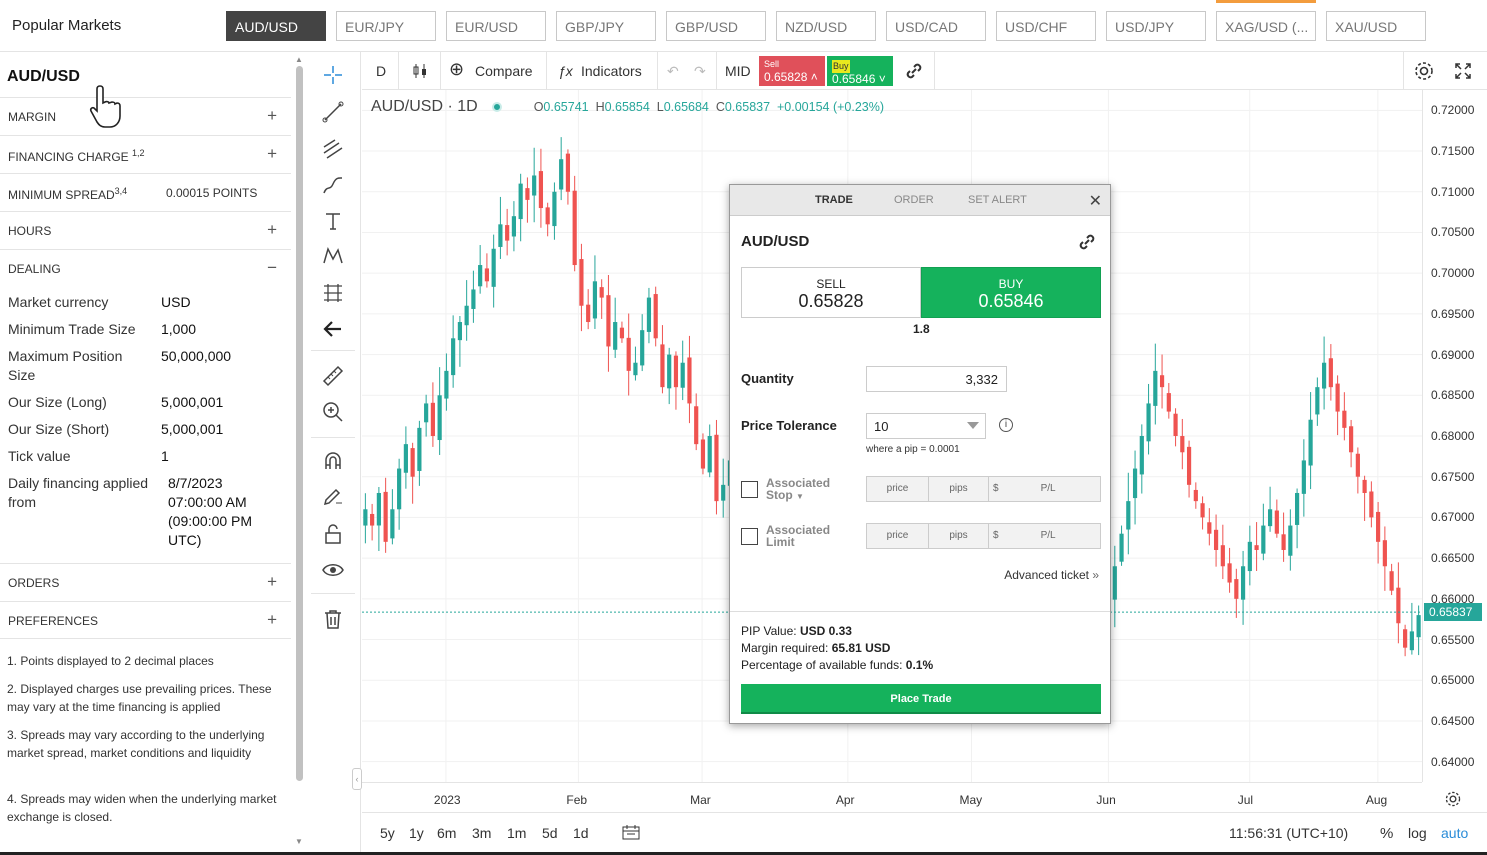 The image size is (1487, 855). Describe the element at coordinates (997, 200) in the screenshot. I see `tab-set-alert: SET ALERT` at that location.